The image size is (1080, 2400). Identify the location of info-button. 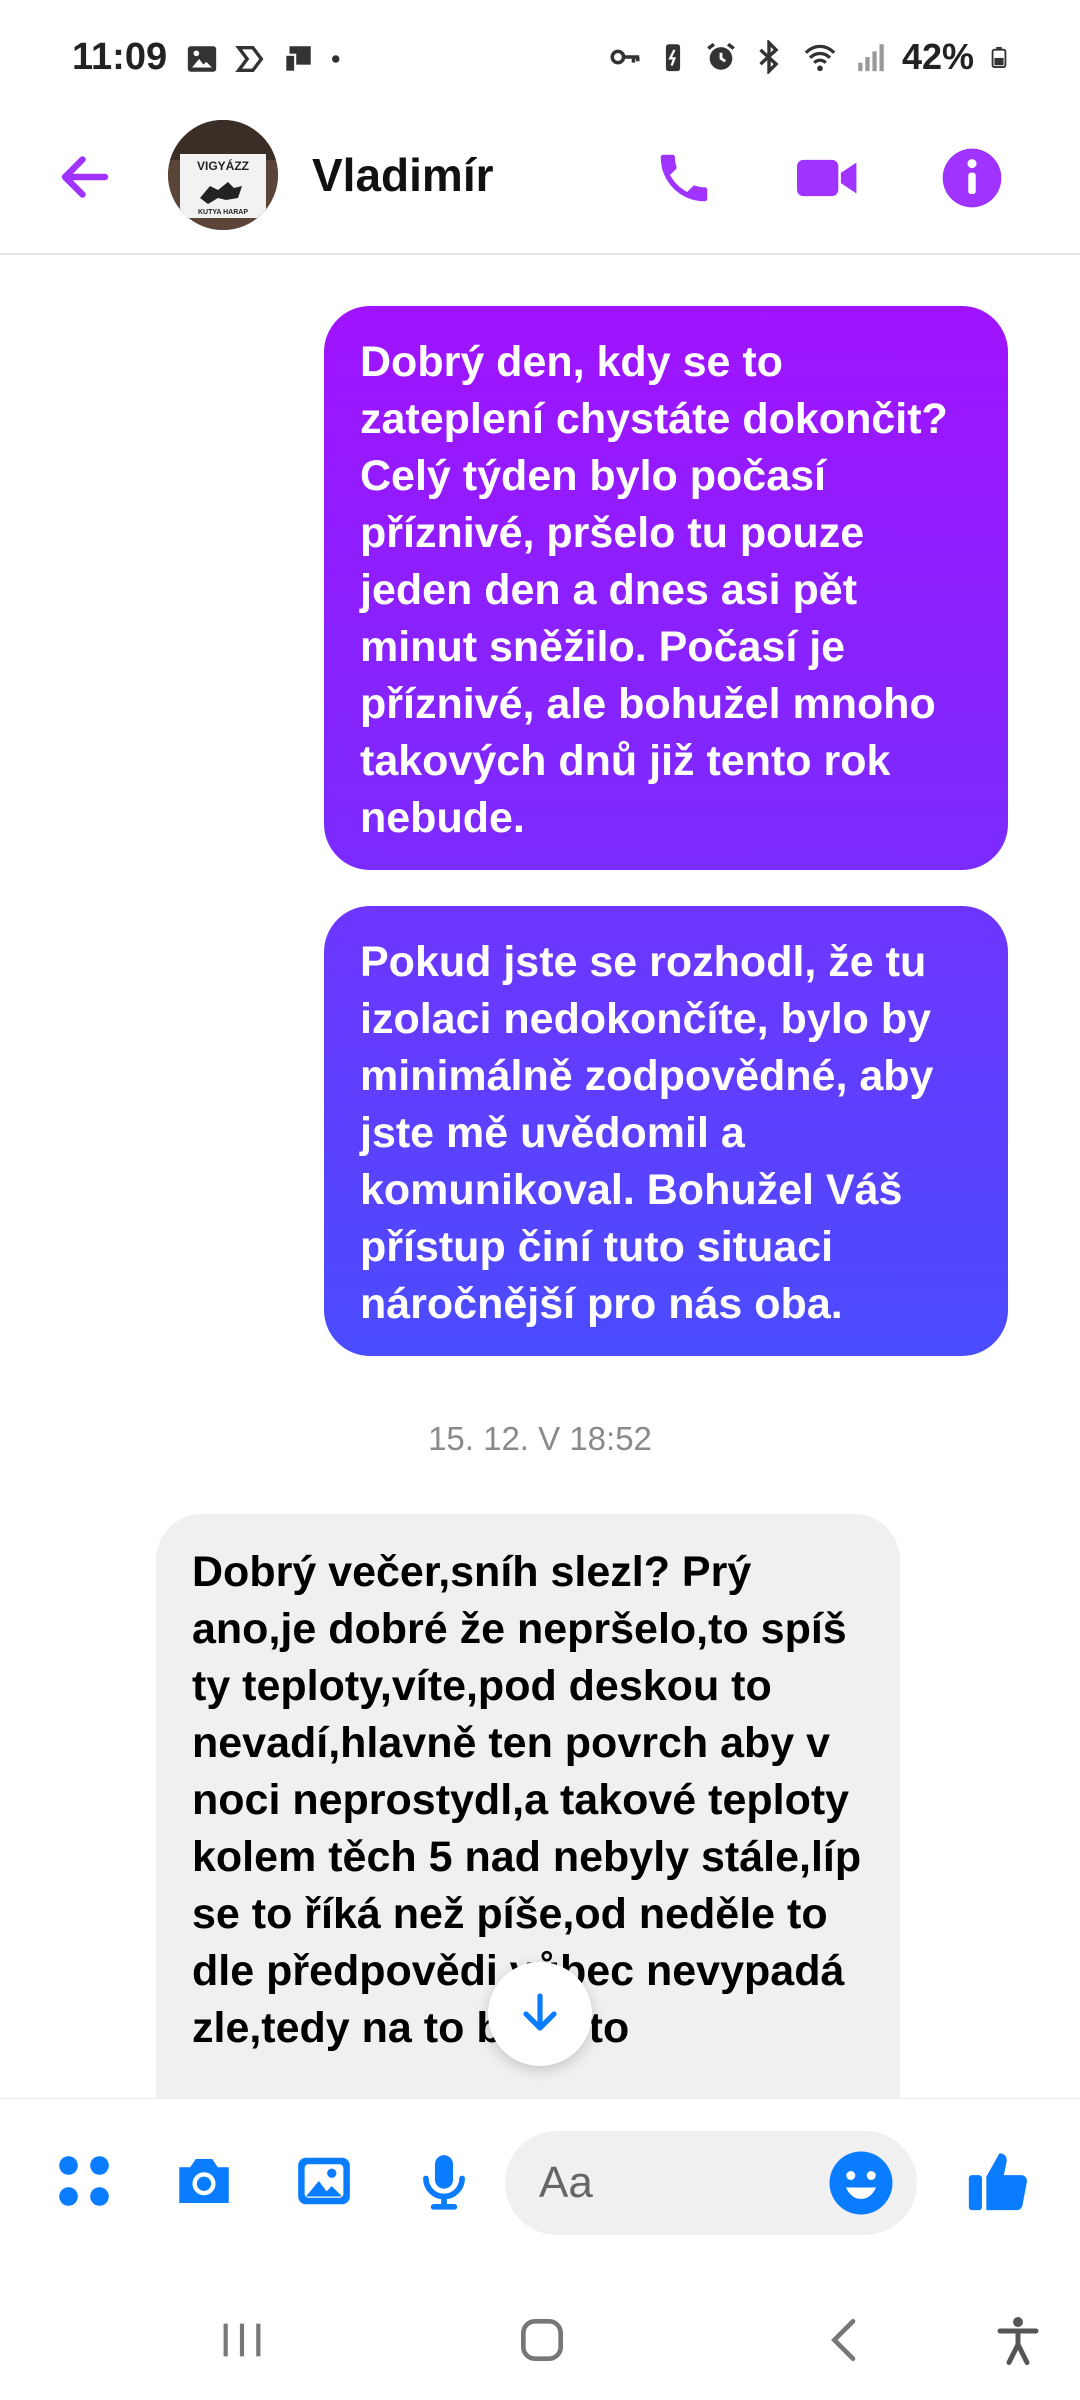
(972, 178).